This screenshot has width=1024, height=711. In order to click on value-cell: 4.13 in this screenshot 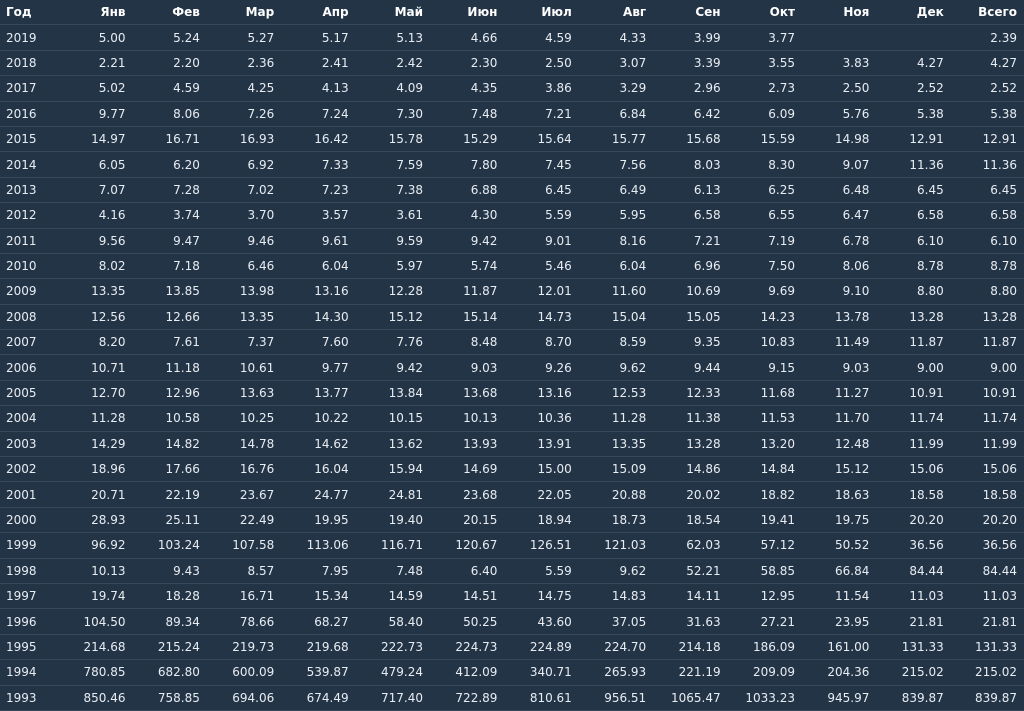, I will do `click(318, 88)`.